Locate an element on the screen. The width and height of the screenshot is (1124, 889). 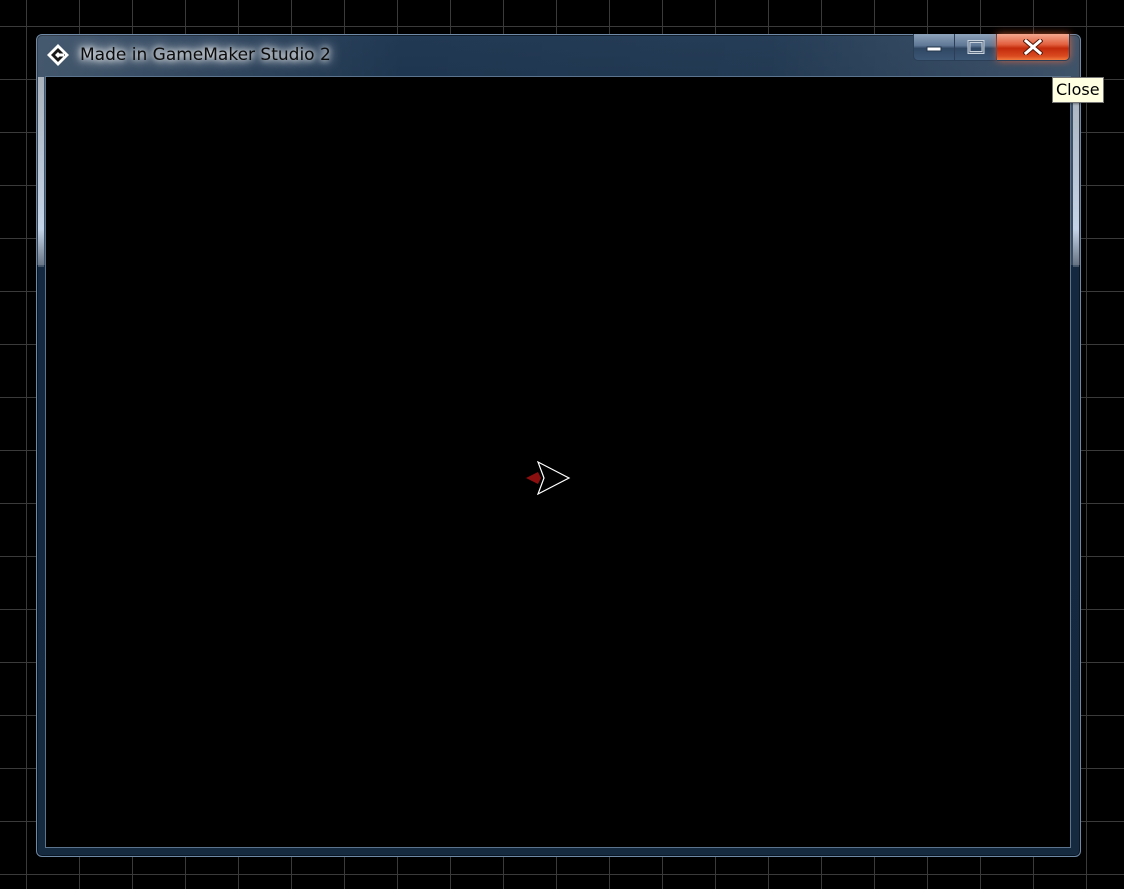
close-icon is located at coordinates (1033, 47).